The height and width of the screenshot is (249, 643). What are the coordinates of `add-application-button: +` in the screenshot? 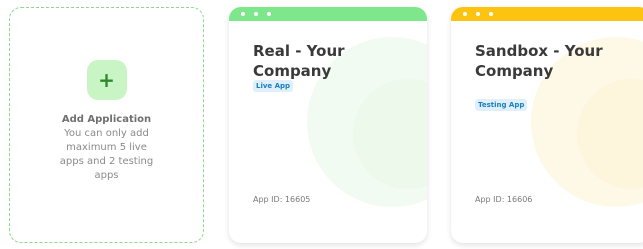 It's located at (106, 80).